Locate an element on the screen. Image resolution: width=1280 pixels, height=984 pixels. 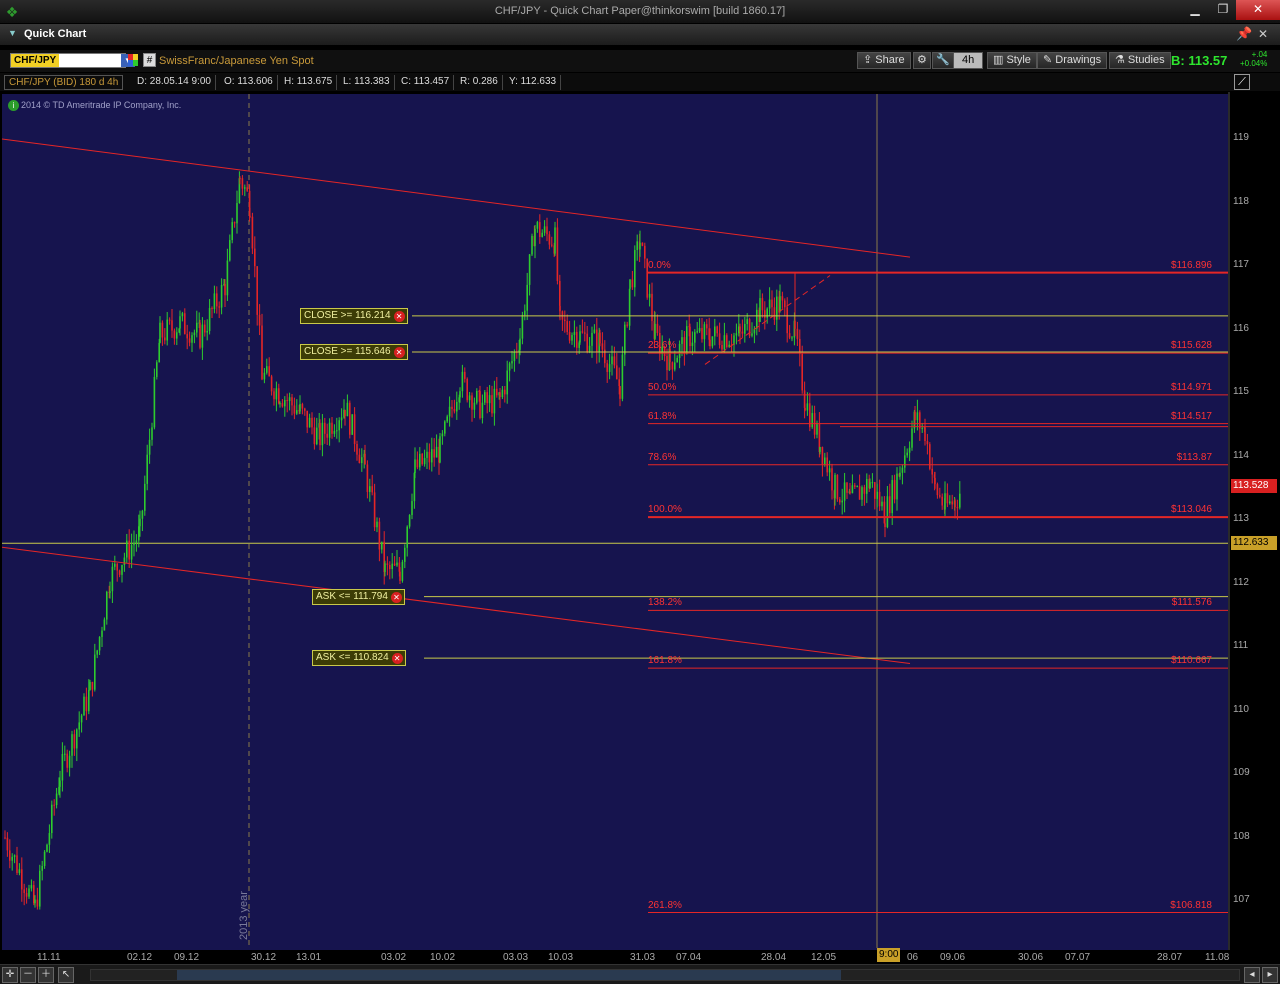
scrollbar-thumb is located at coordinates (509, 975).